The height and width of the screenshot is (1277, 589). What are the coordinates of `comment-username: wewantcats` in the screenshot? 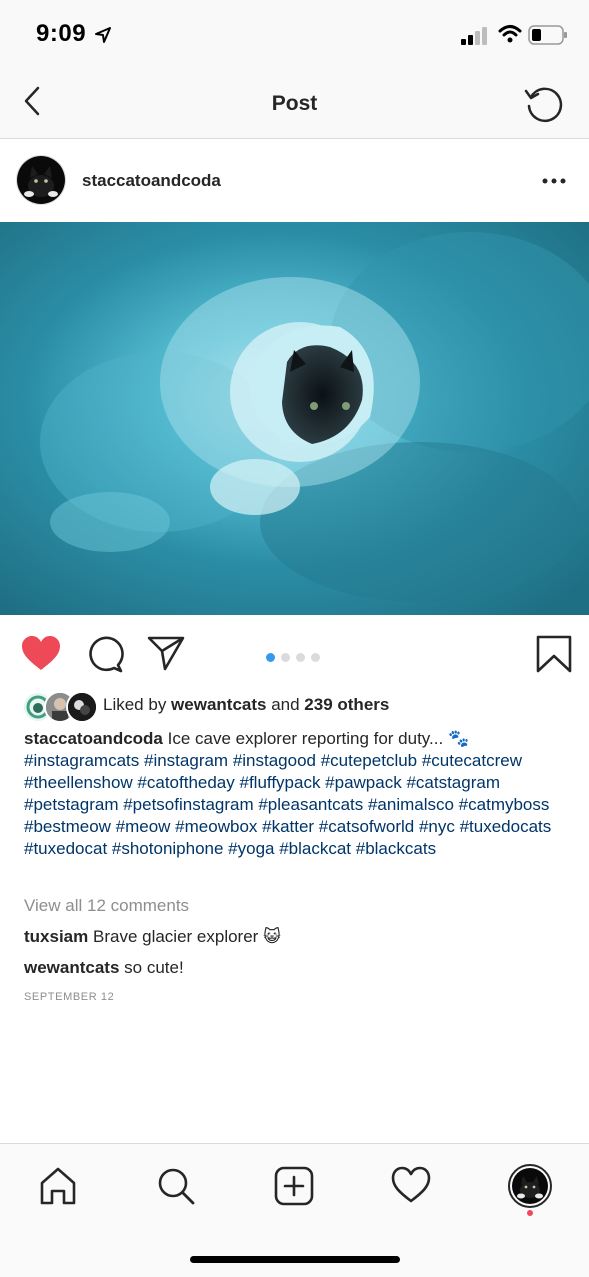 It's located at (71, 967).